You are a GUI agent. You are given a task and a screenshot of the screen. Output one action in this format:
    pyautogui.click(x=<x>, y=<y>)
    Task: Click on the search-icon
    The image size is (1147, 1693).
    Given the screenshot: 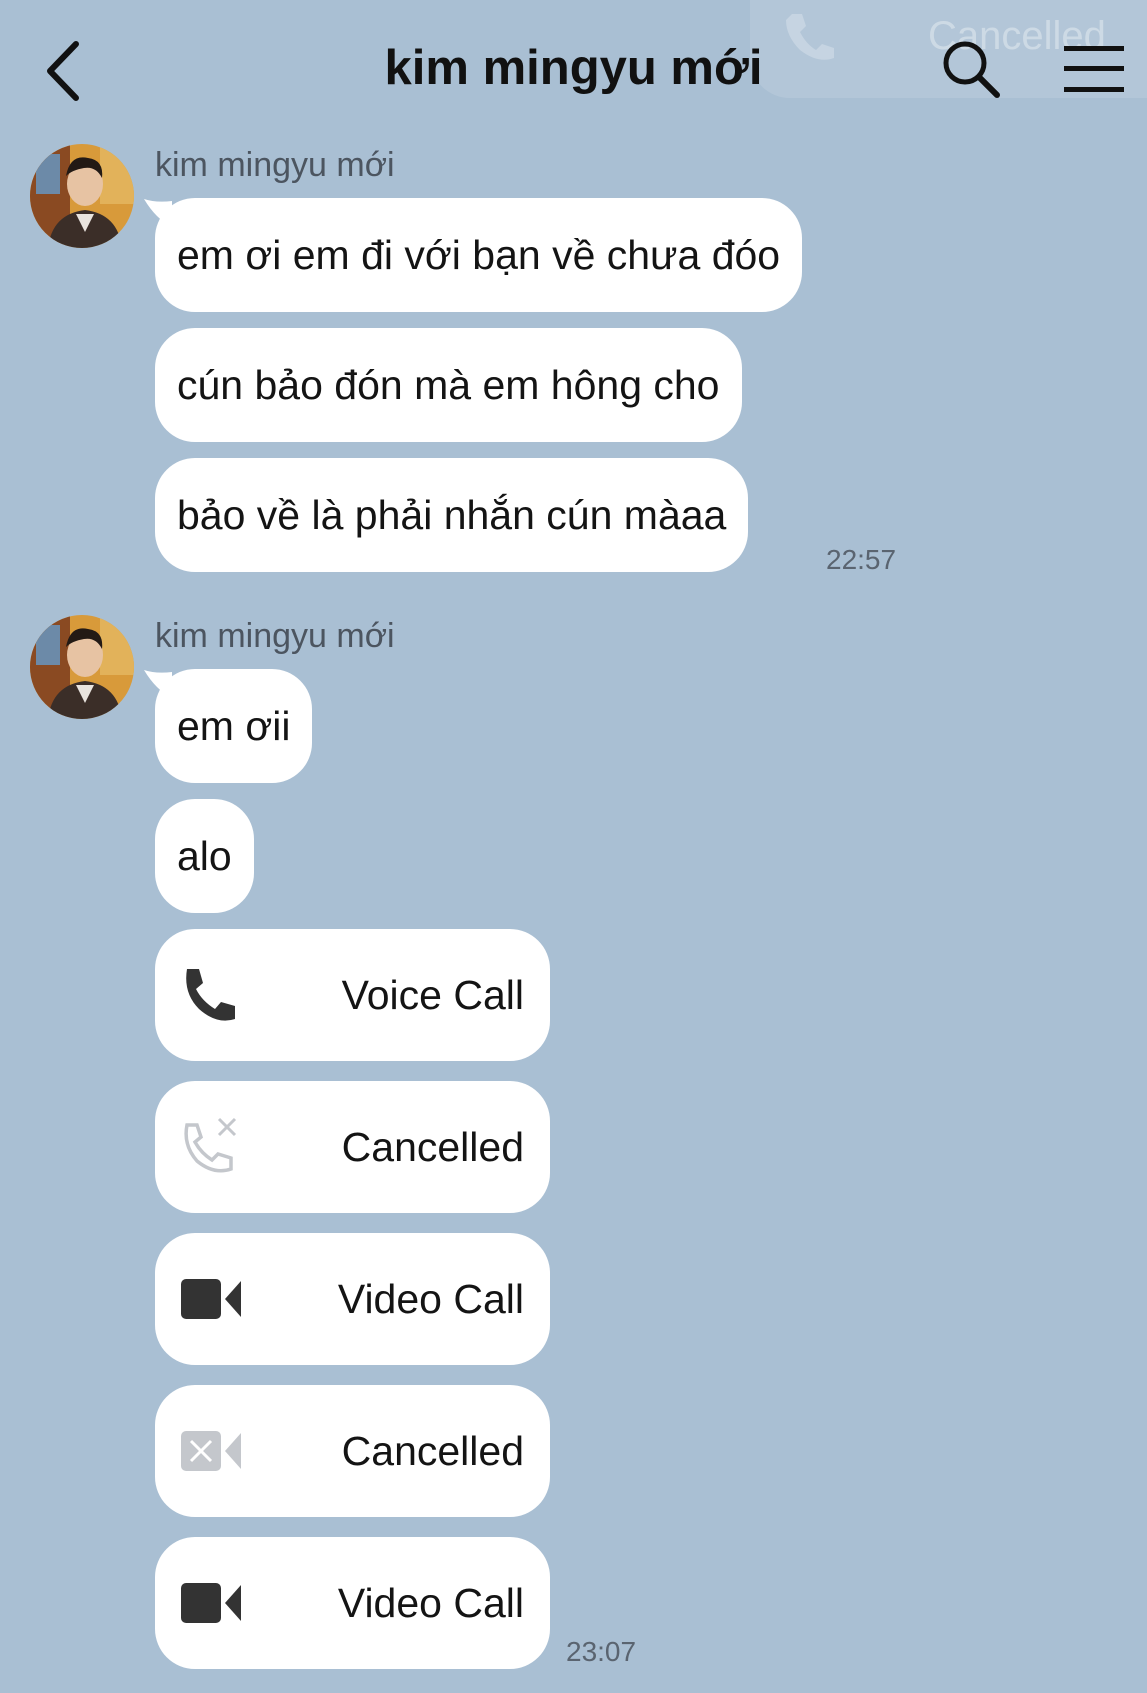 What is the action you would take?
    pyautogui.click(x=971, y=69)
    